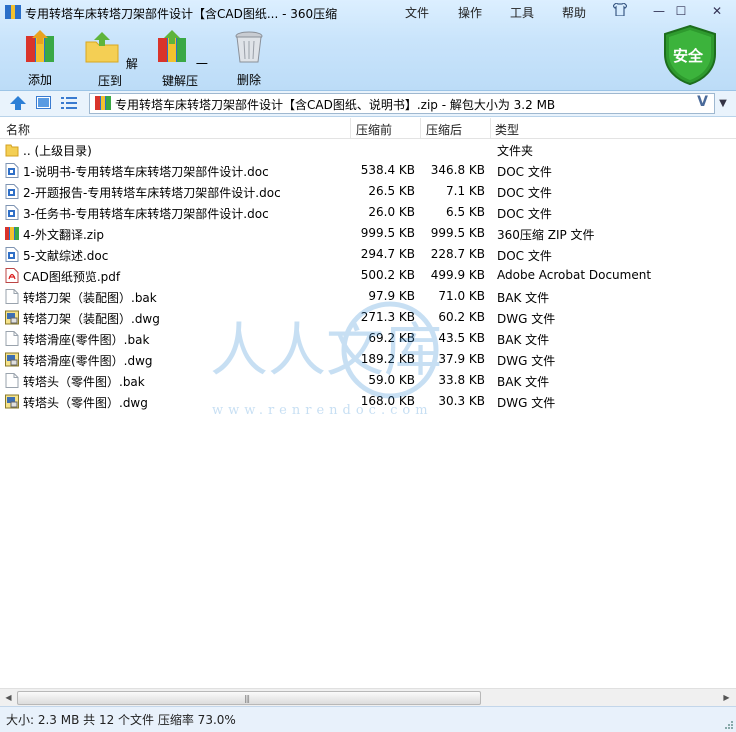 The image size is (736, 732). What do you see at coordinates (620, 10) in the screenshot?
I see `skin-icon` at bounding box center [620, 10].